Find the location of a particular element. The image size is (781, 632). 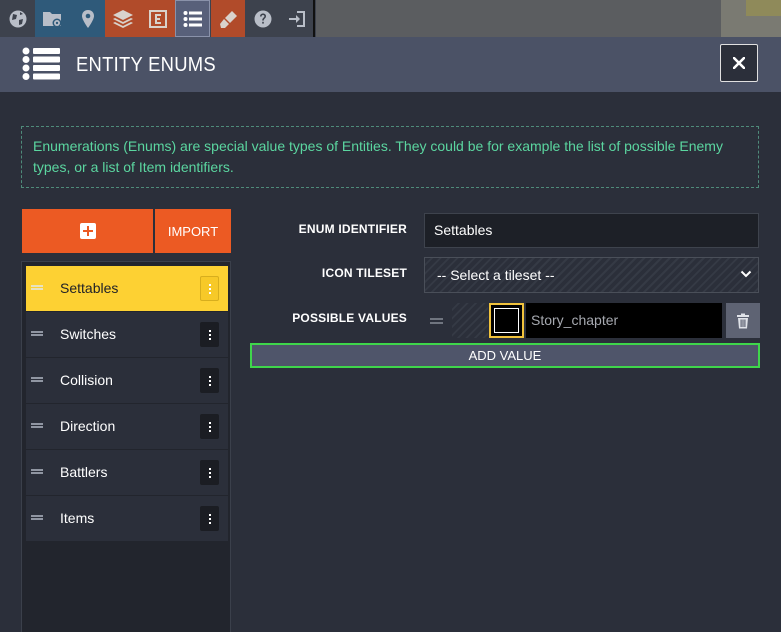

exit-button is located at coordinates (297, 18).